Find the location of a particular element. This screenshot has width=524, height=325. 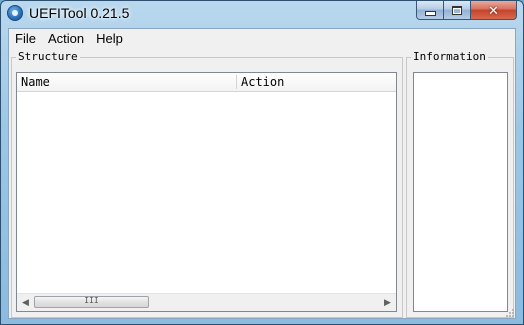

scroll-thumb: III is located at coordinates (91, 302).